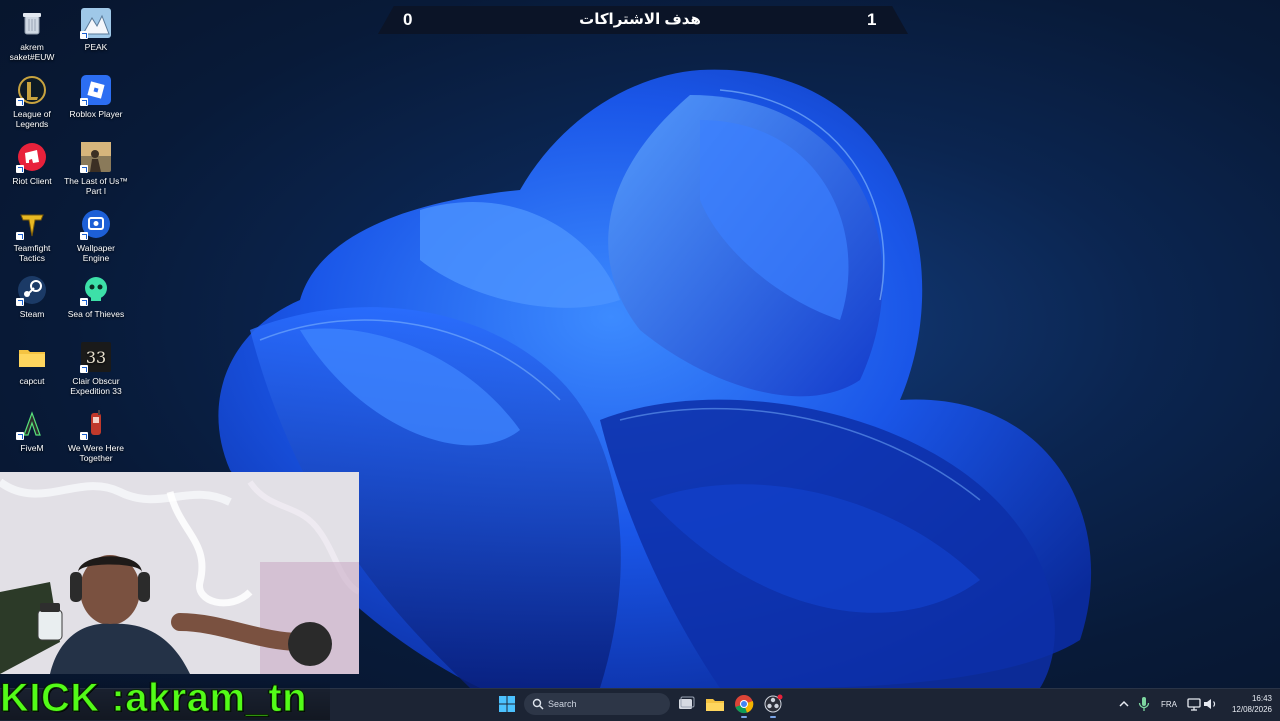 This screenshot has height=721, width=1280. What do you see at coordinates (96, 453) in the screenshot?
I see `desktop-icon-label: We Were Here Together` at bounding box center [96, 453].